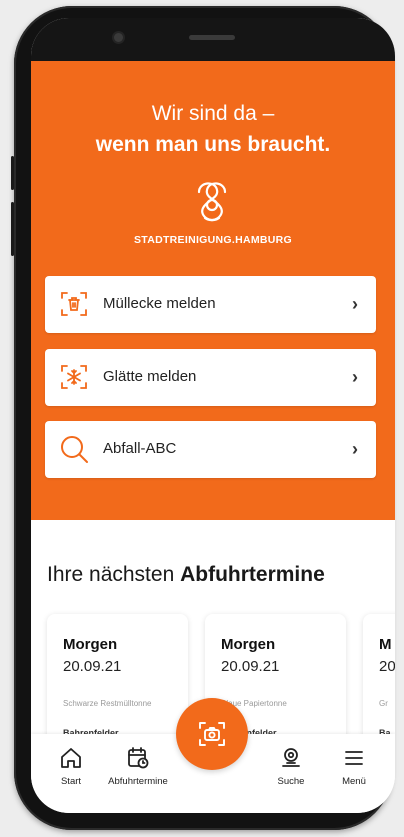 The height and width of the screenshot is (837, 404). I want to click on bin-type: Schwarze Restmülltonne, so click(107, 703).